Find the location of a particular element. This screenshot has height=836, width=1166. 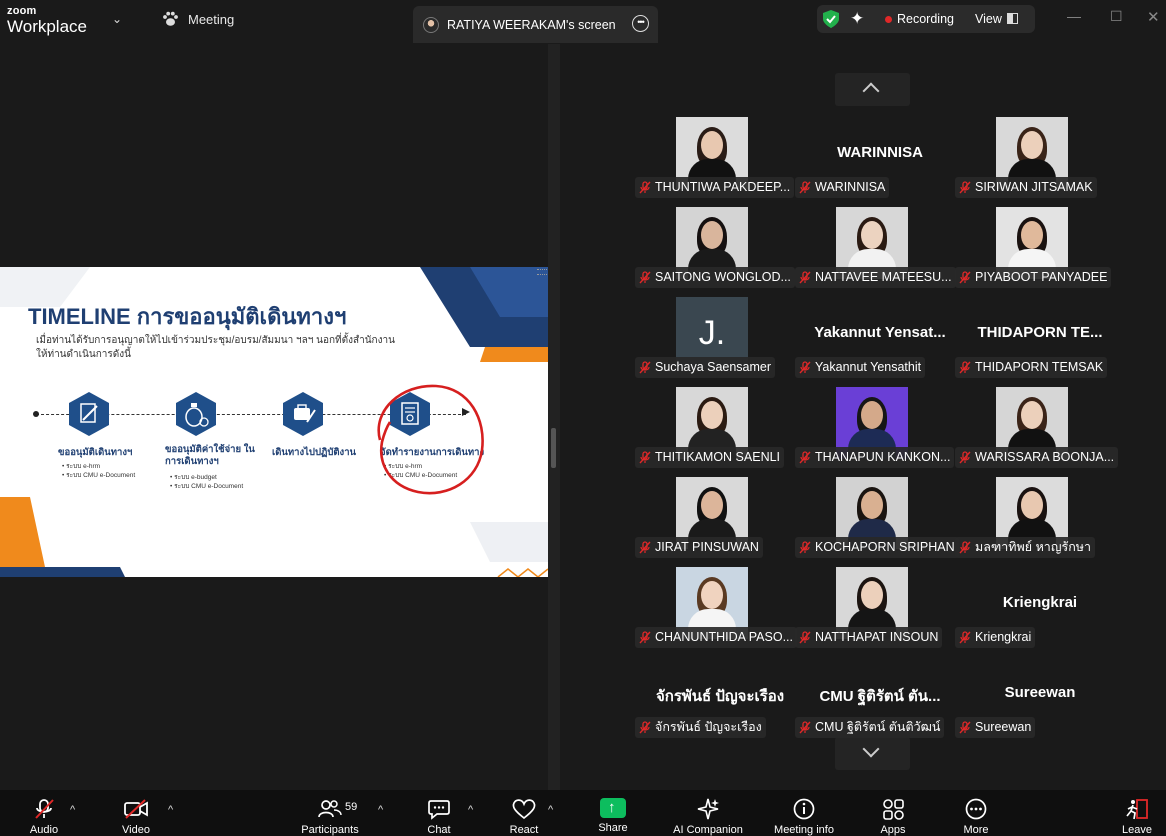

gallery-page-down-button is located at coordinates (872, 753).